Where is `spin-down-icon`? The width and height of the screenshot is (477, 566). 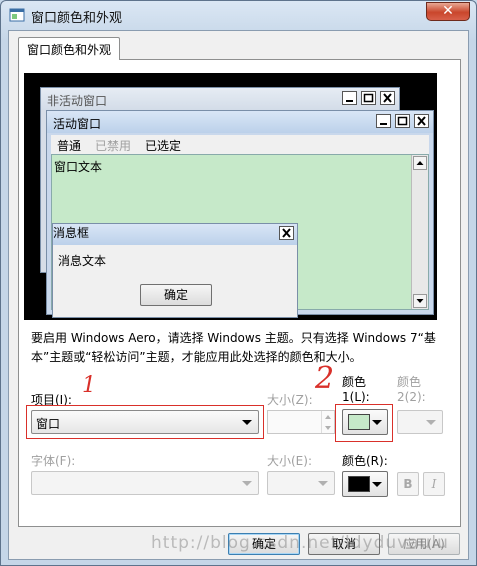
spin-down-icon is located at coordinates (327, 427).